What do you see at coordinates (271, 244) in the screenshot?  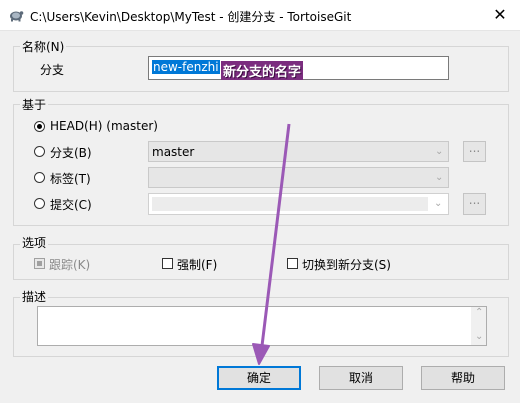 I see `annotation-arrow` at bounding box center [271, 244].